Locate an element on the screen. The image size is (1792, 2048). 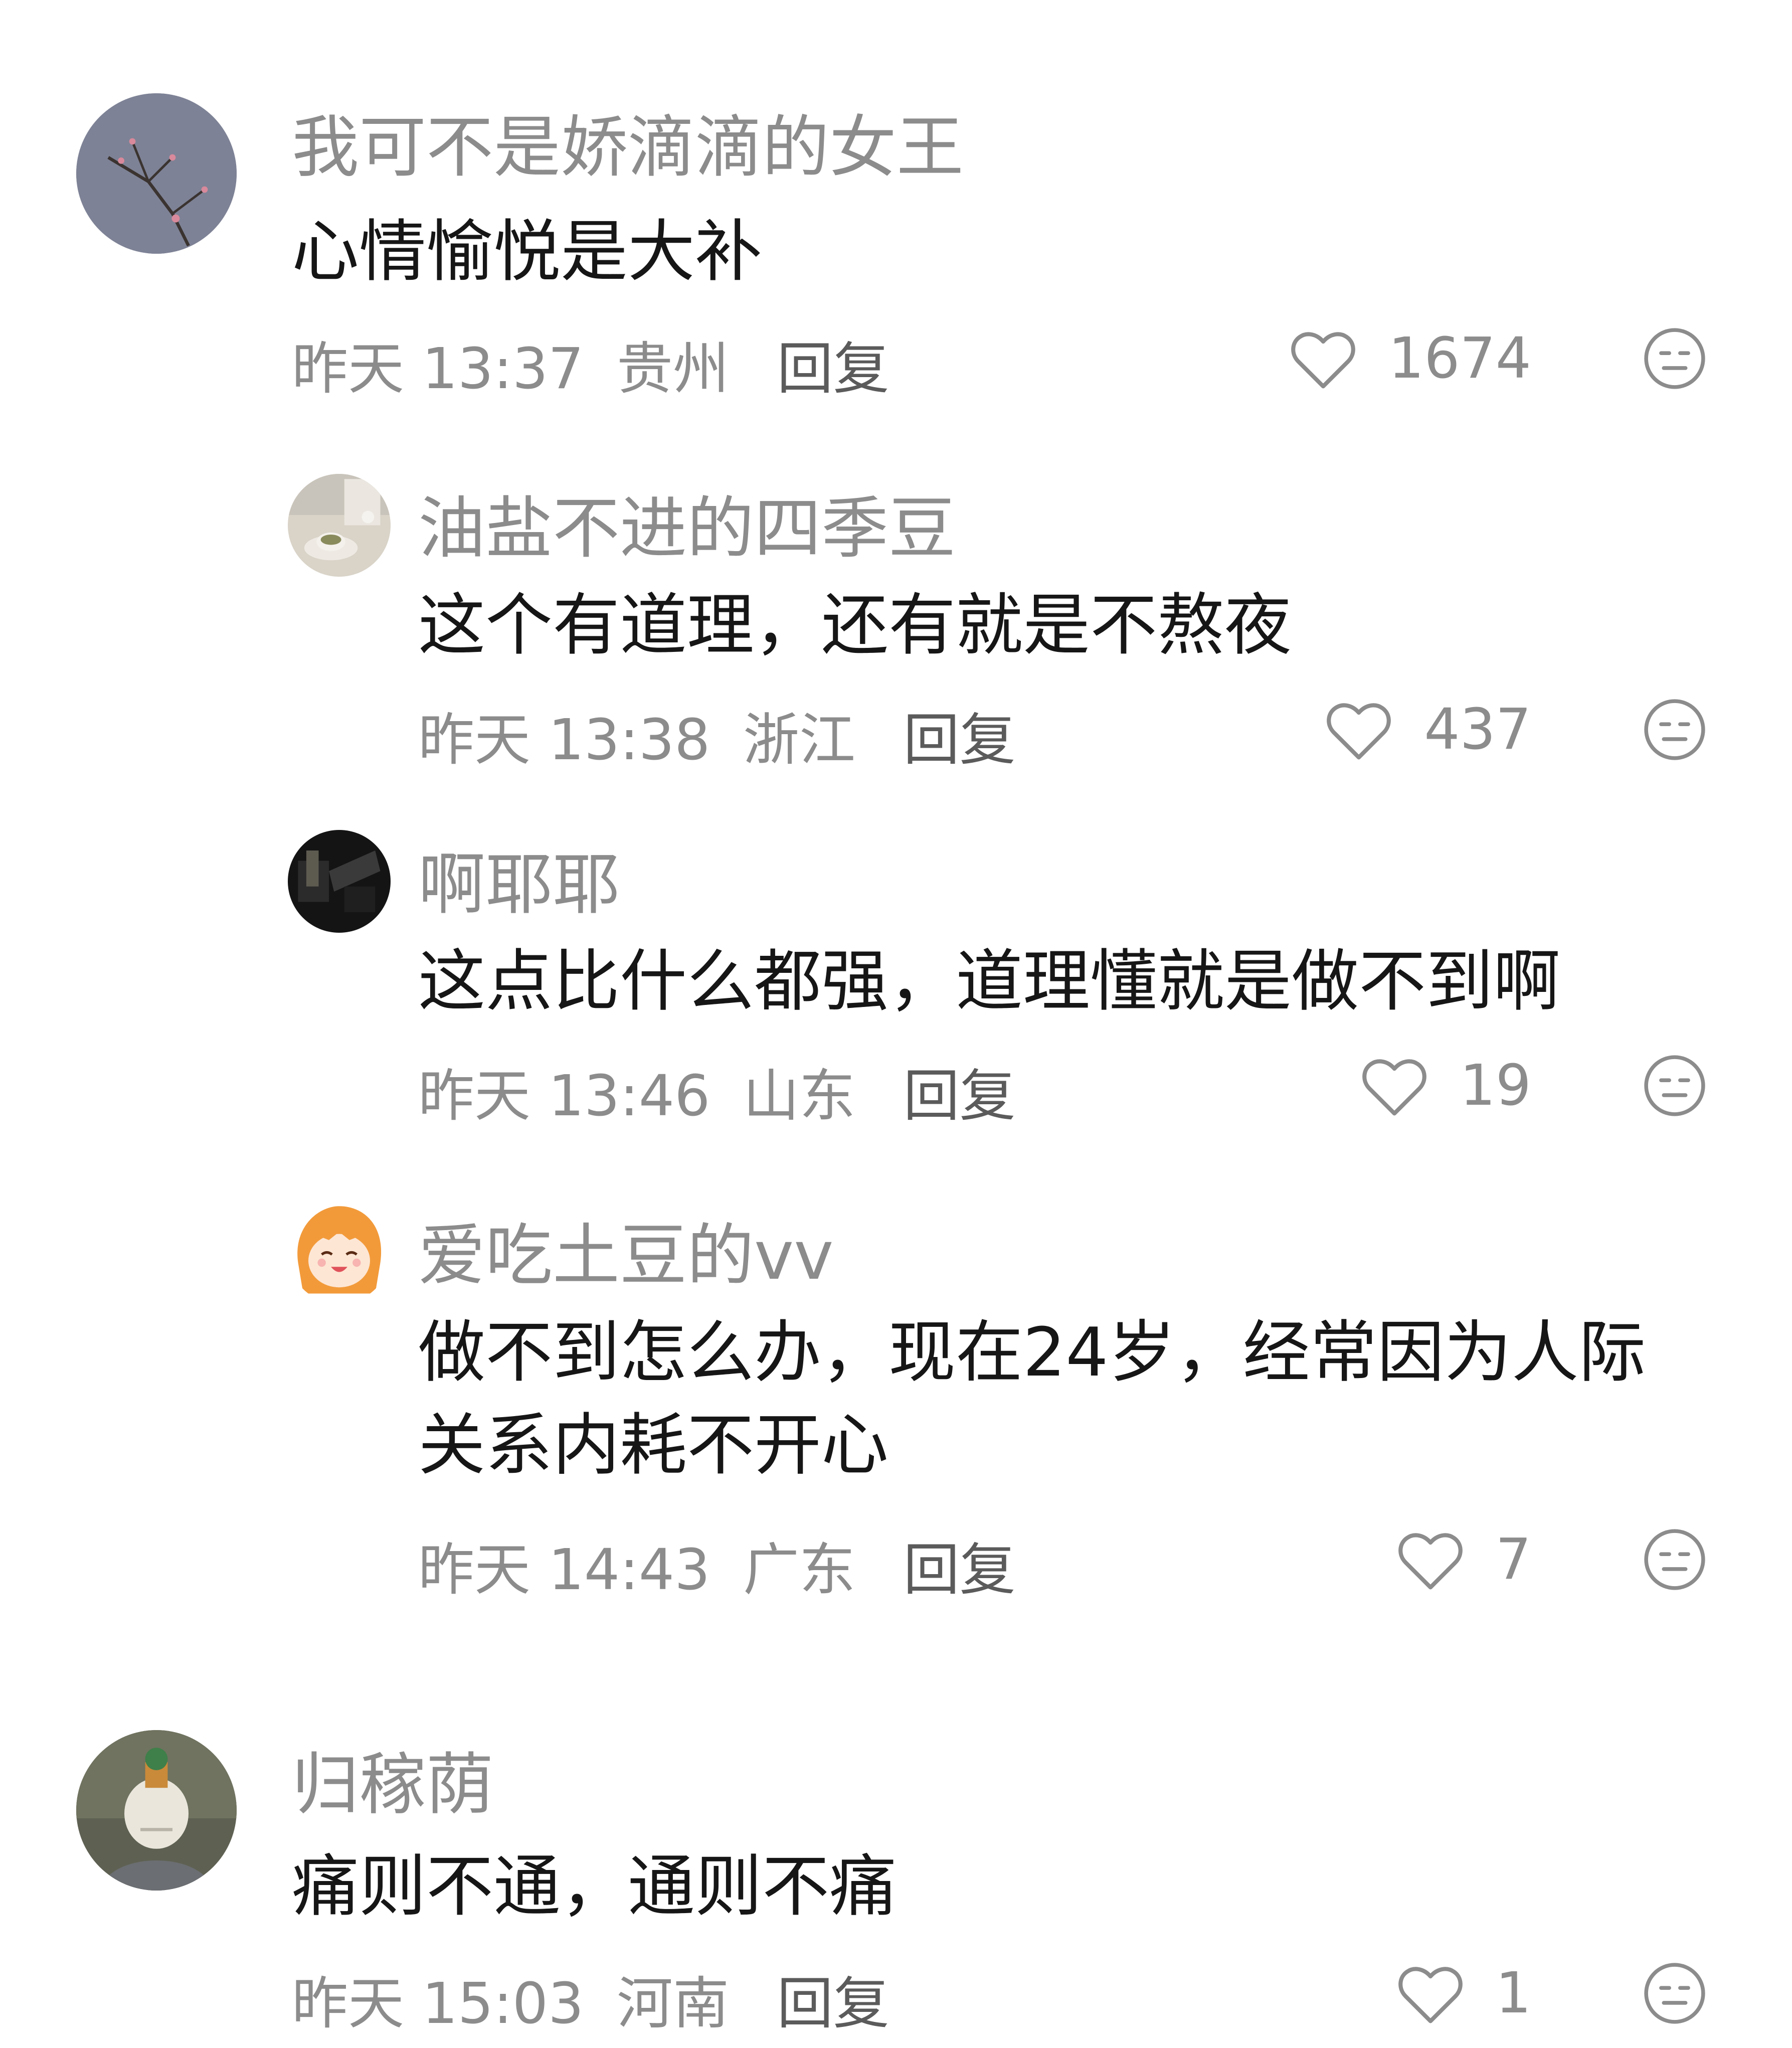
username: 啊耶耶 is located at coordinates (519, 878).